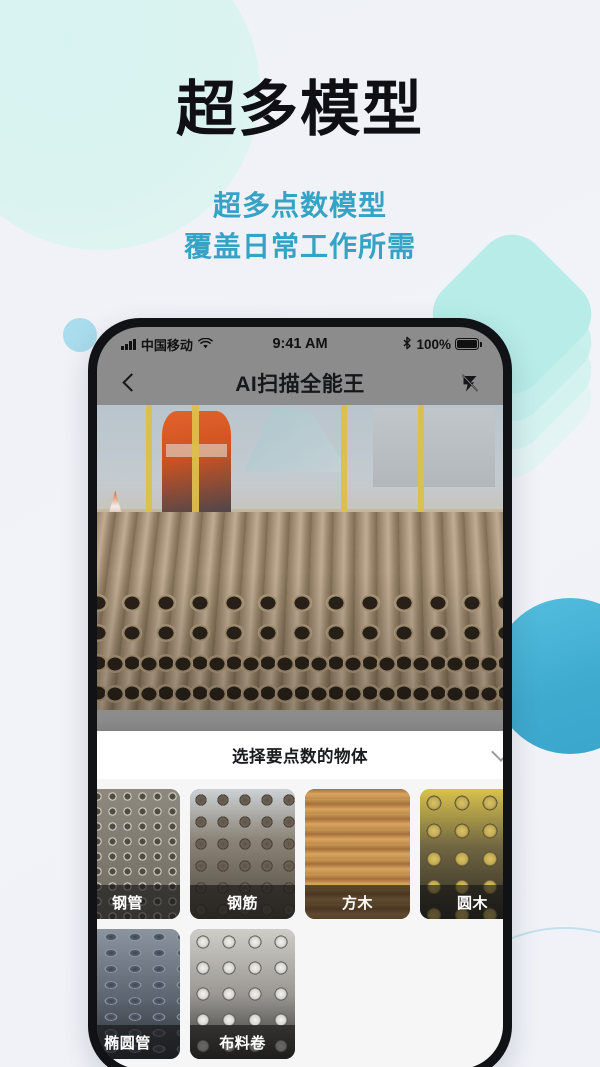  I want to click on object-card-tuoyuanguan: 椭圆管, so click(138, 994).